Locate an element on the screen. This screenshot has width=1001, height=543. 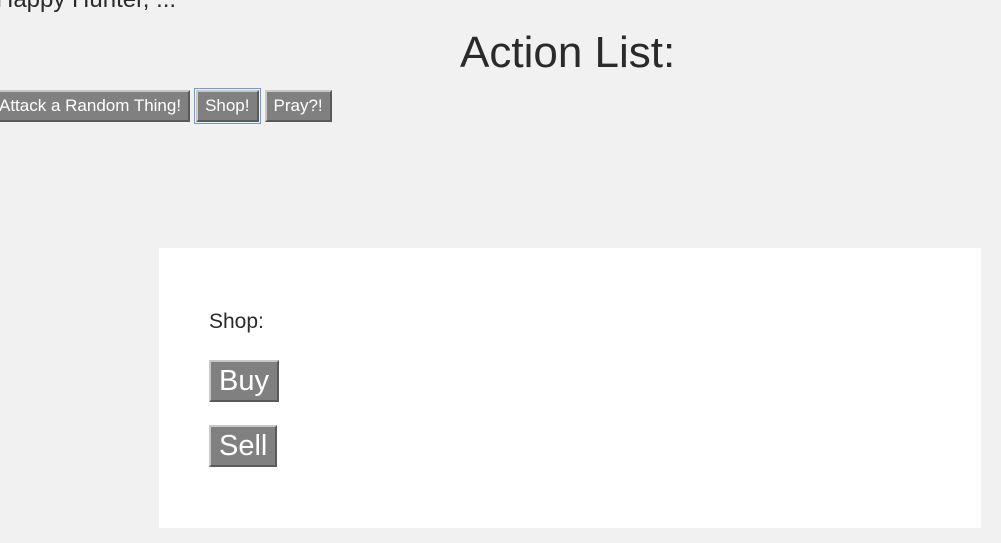
shop-button: Shop! is located at coordinates (227, 106).